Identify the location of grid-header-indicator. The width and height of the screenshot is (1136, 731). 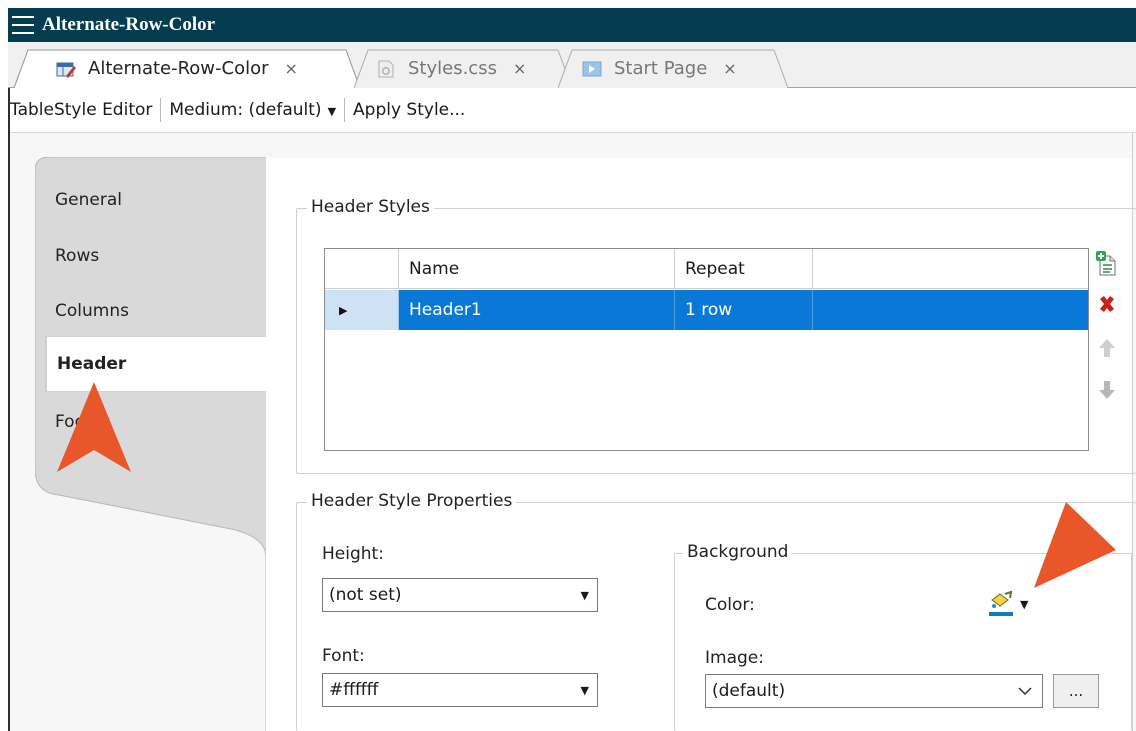
(362, 268).